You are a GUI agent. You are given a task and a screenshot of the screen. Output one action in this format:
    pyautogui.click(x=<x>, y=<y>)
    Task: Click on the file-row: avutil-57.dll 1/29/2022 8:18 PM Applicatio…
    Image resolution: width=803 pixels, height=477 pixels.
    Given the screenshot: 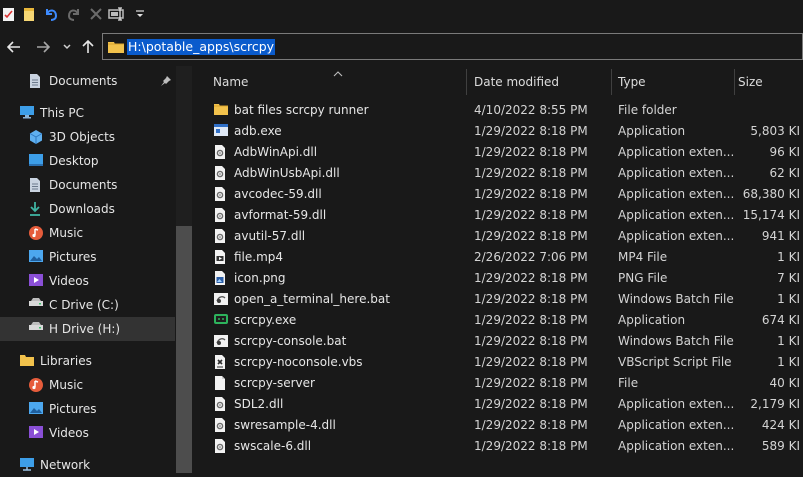 What is the action you would take?
    pyautogui.click(x=508, y=236)
    